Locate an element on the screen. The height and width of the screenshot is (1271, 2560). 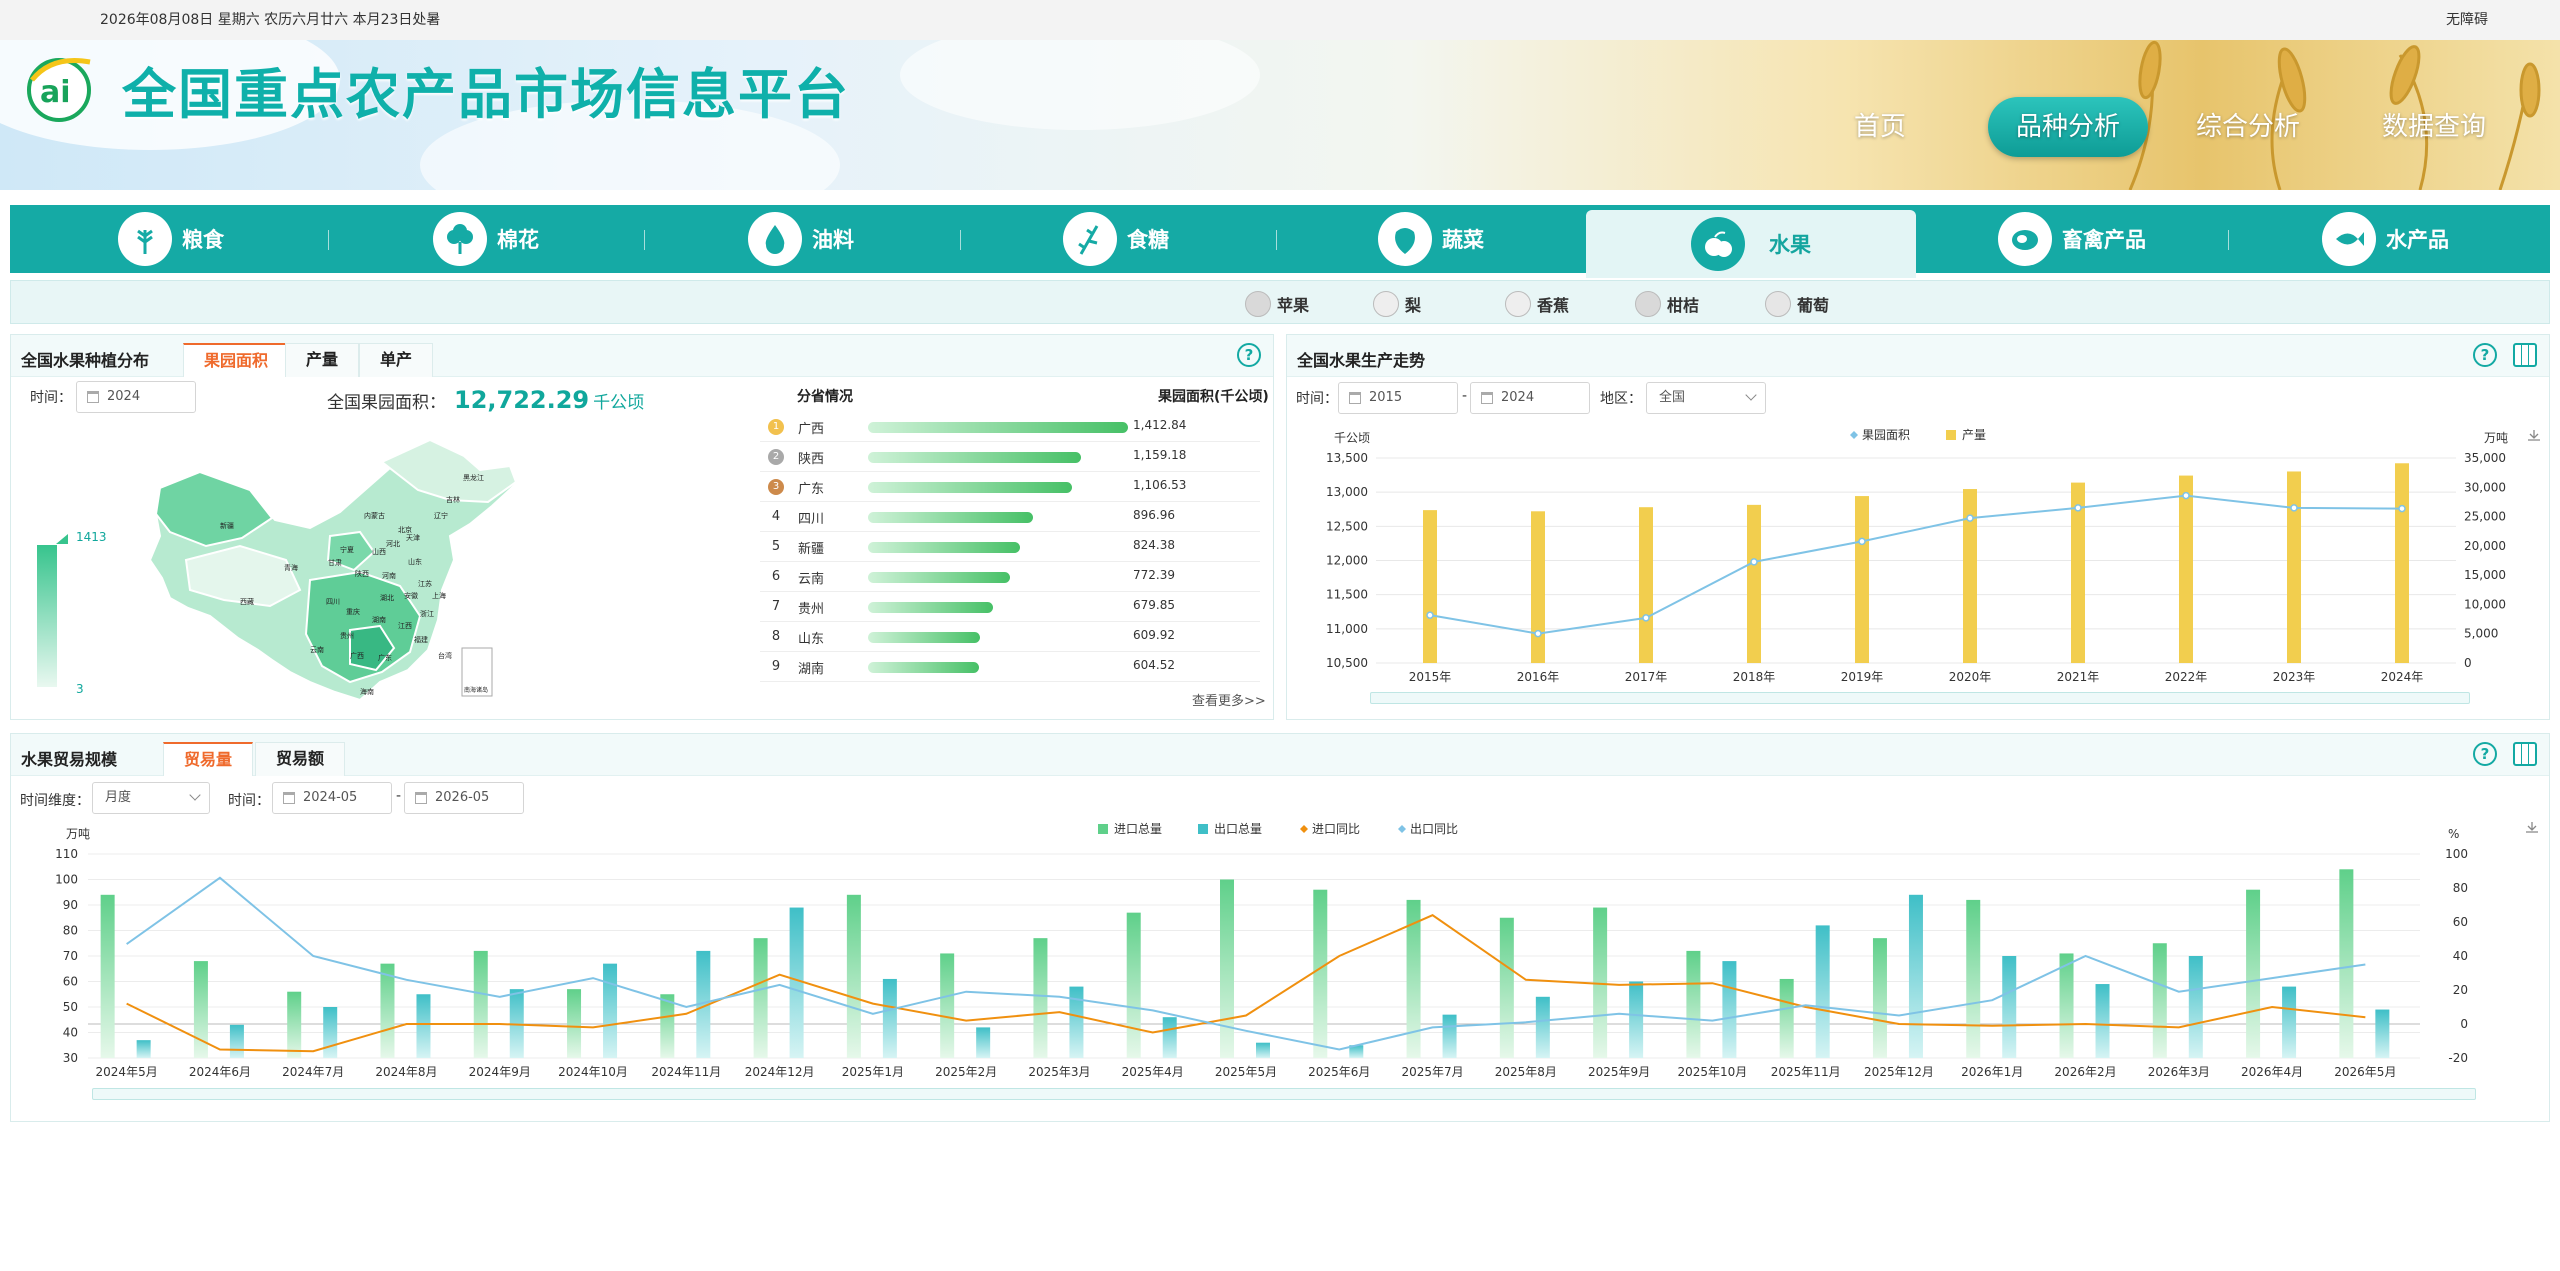
year-input: 2024 is located at coordinates (136, 397).